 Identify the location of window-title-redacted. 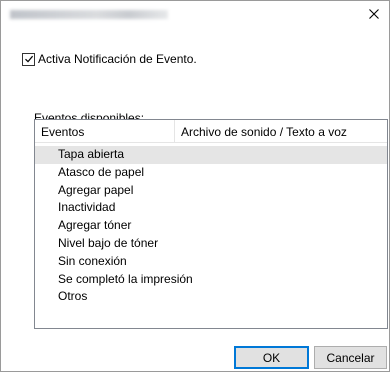
(89, 14).